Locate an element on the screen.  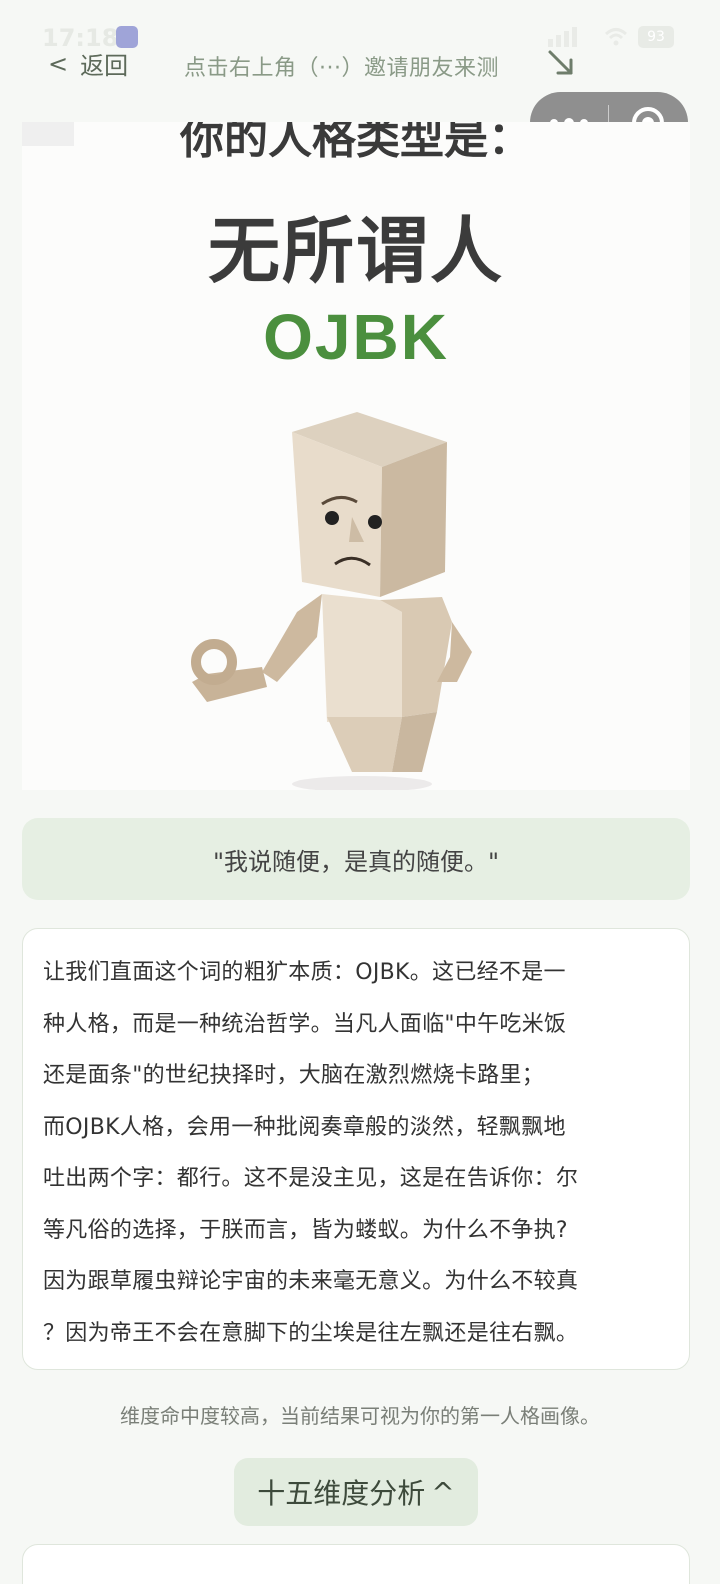
papercraft-figure-illustration is located at coordinates (331, 601).